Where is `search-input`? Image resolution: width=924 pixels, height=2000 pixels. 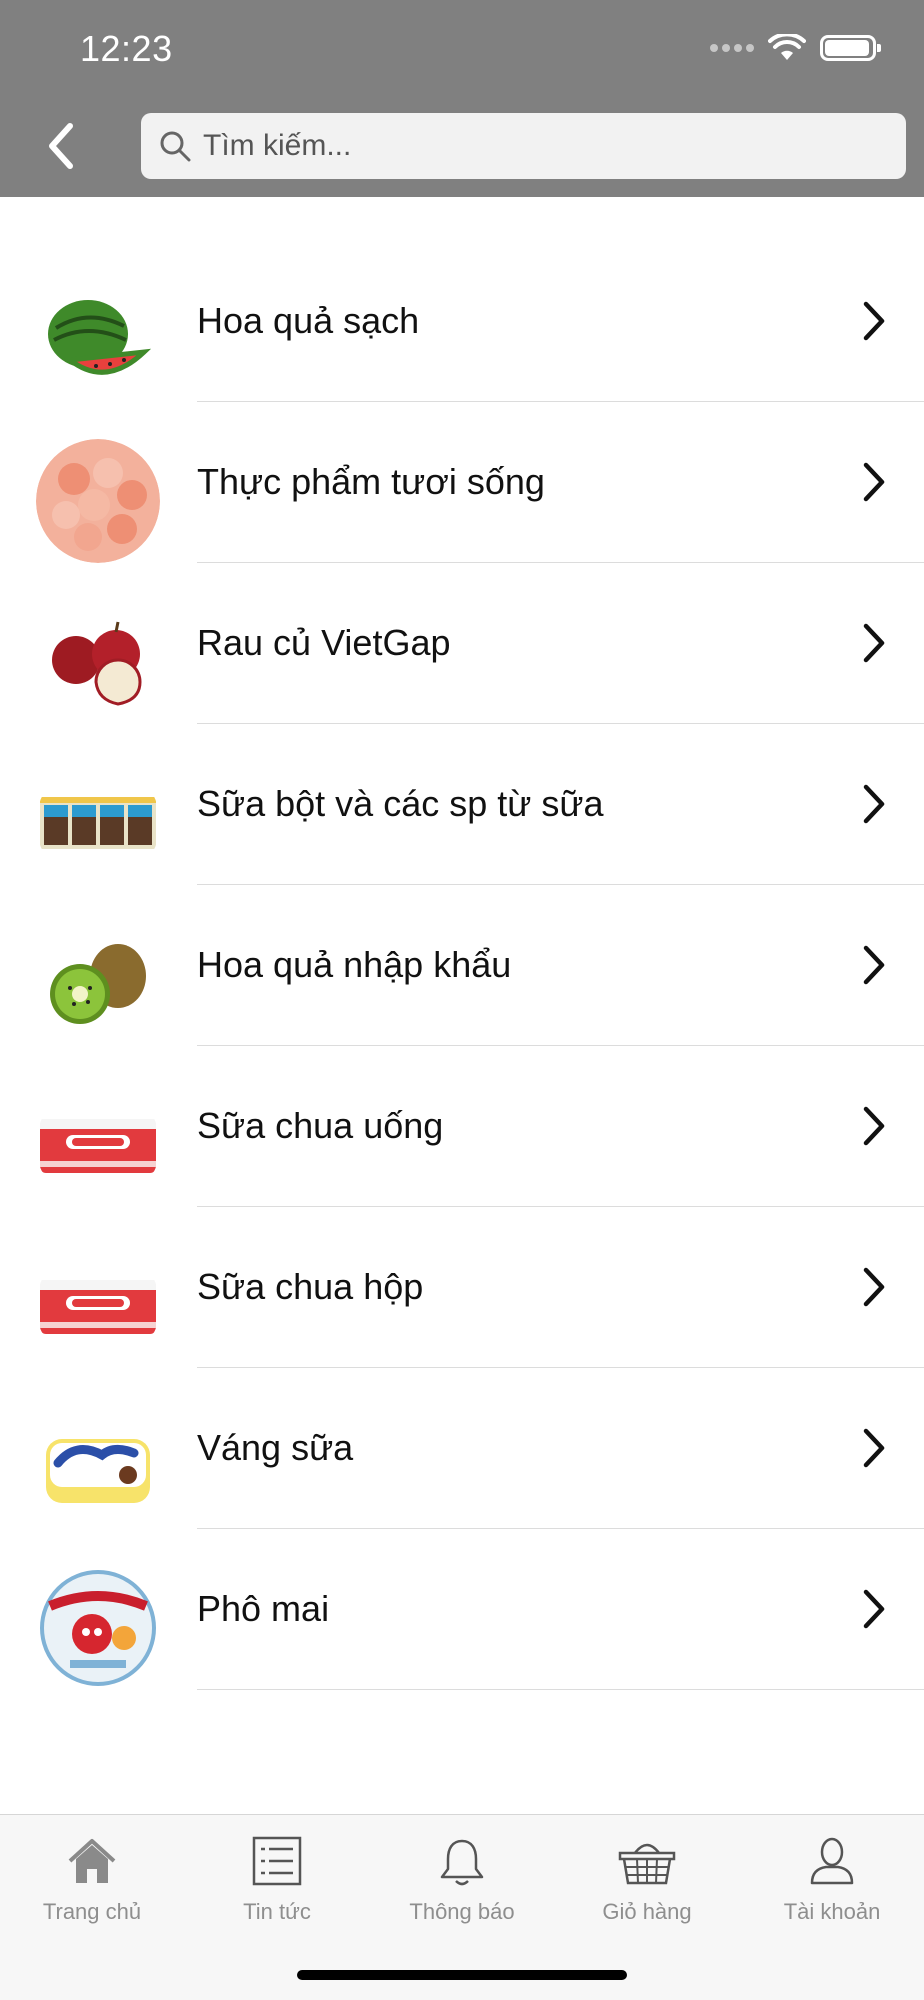
search-input is located at coordinates (543, 146).